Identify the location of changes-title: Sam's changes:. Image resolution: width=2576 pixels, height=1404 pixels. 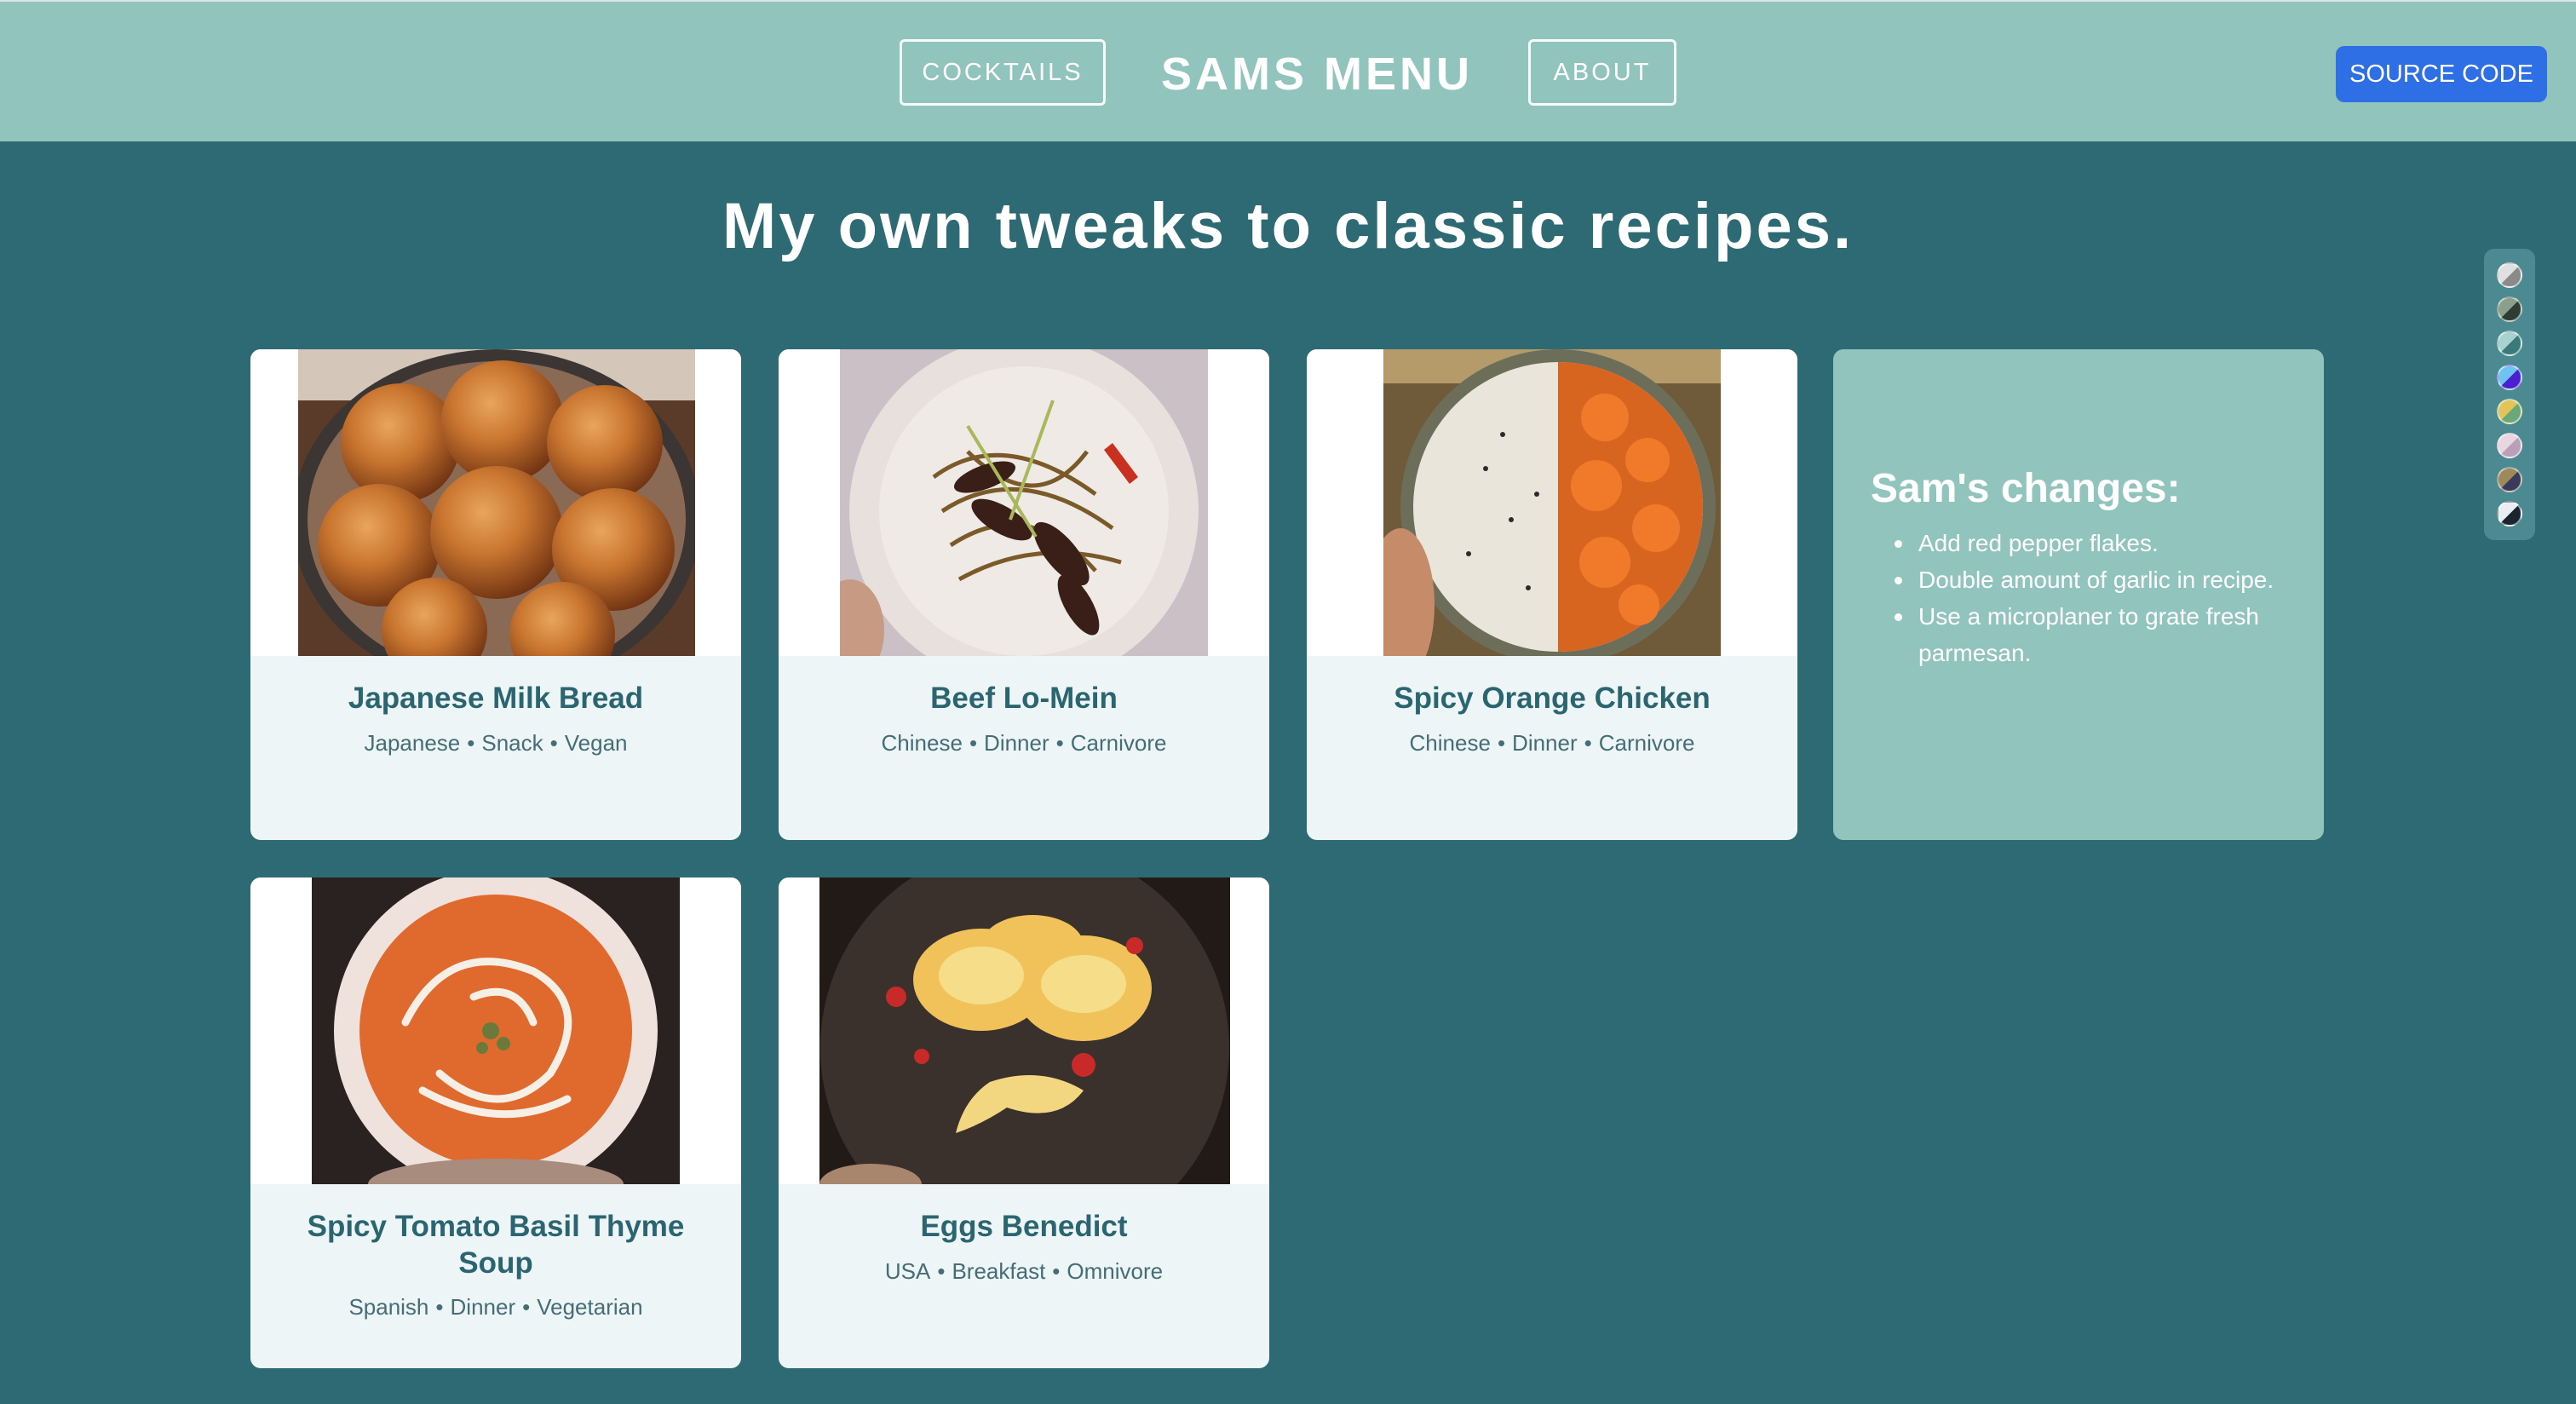
(2026, 488).